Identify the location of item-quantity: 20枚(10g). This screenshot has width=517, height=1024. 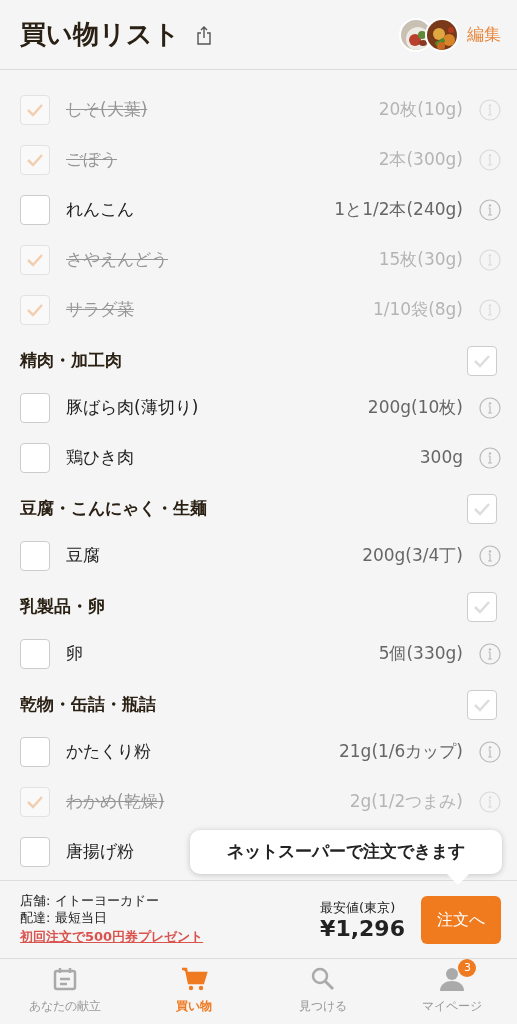
(420, 110).